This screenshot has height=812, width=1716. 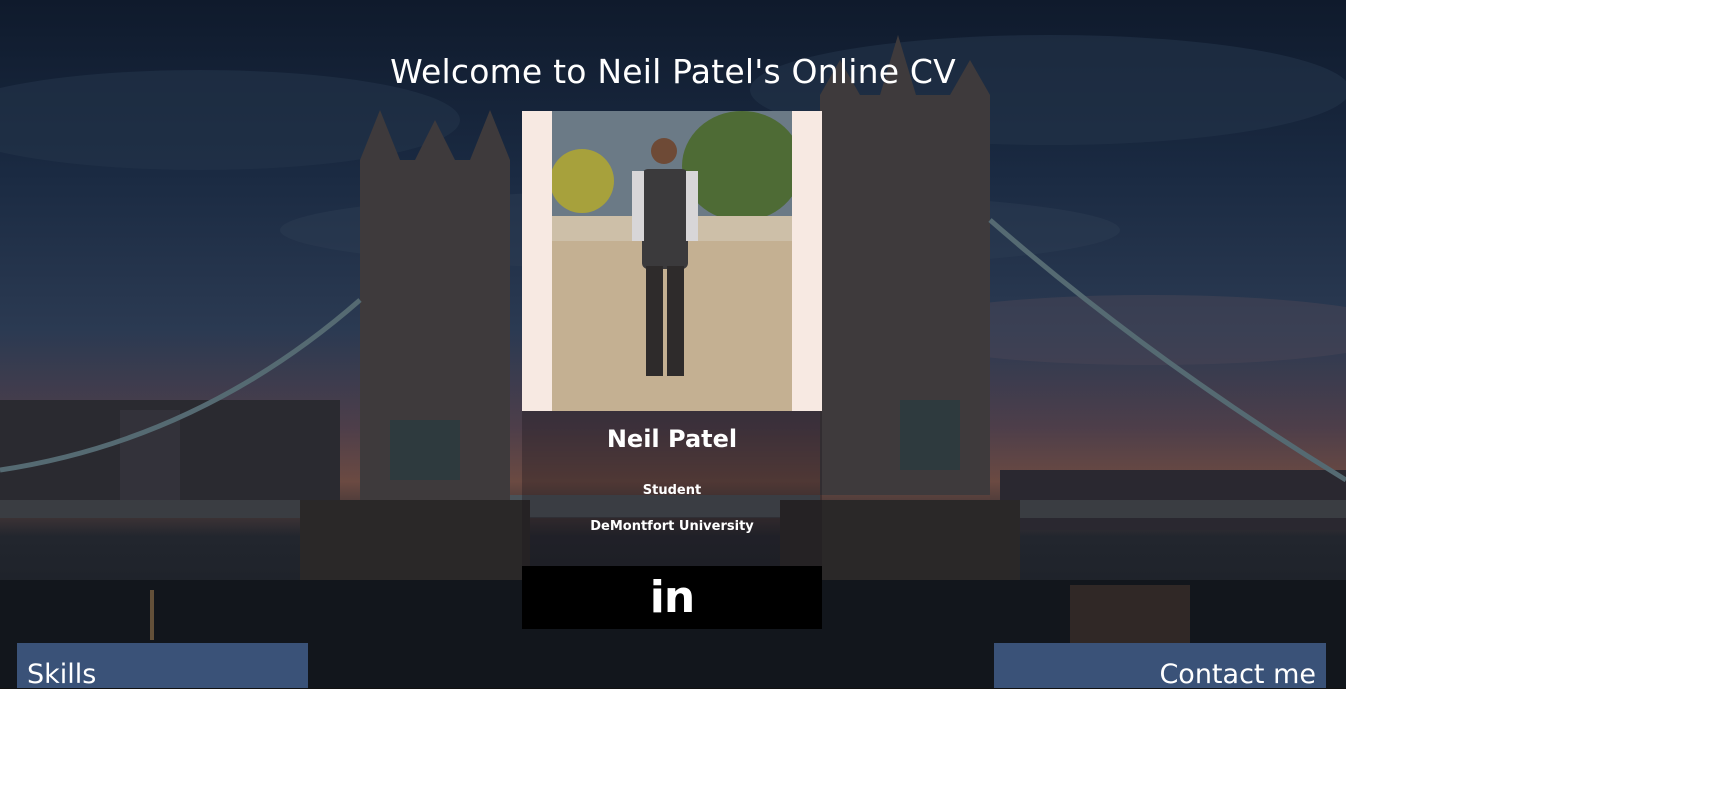 I want to click on skills-label: Skills, so click(x=62, y=673).